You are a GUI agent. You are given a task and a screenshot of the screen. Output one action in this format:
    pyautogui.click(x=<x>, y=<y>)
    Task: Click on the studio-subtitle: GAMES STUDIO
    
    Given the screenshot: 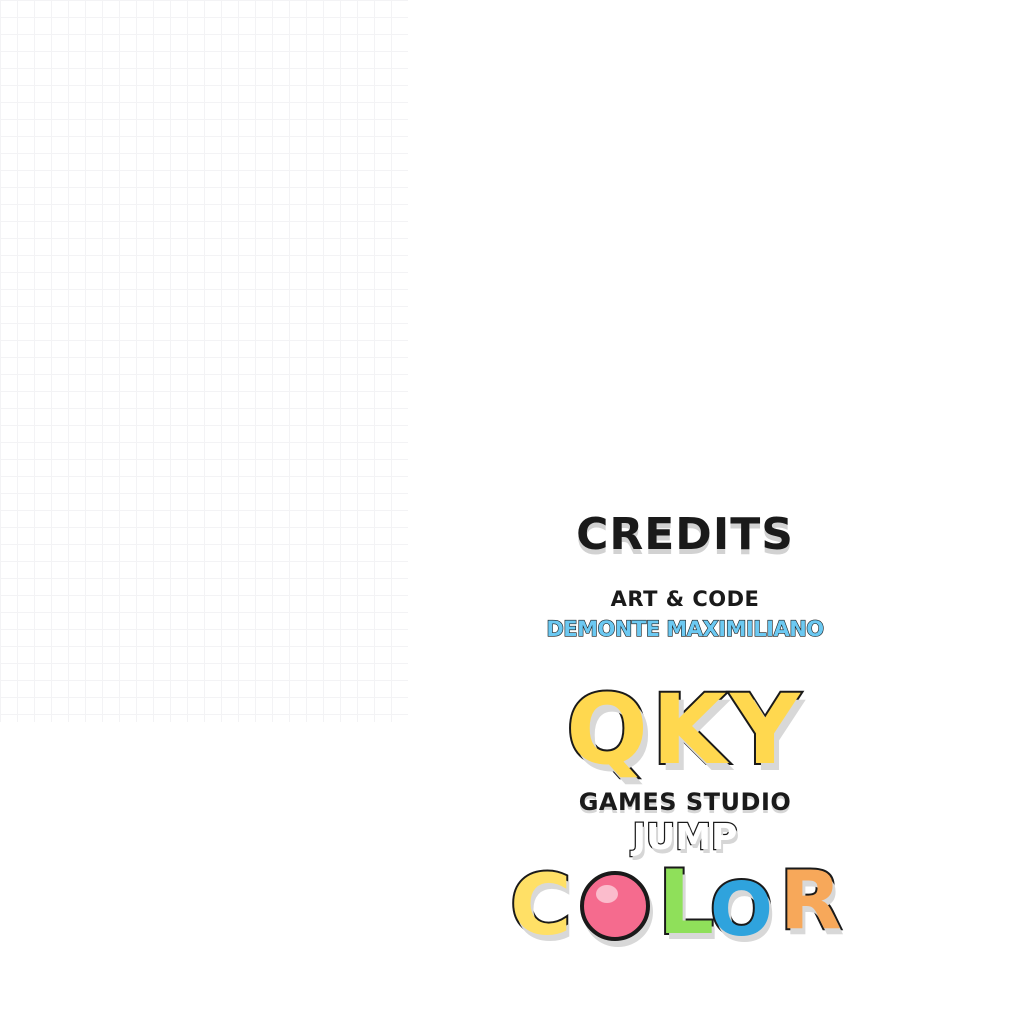 What is the action you would take?
    pyautogui.click(x=685, y=802)
    